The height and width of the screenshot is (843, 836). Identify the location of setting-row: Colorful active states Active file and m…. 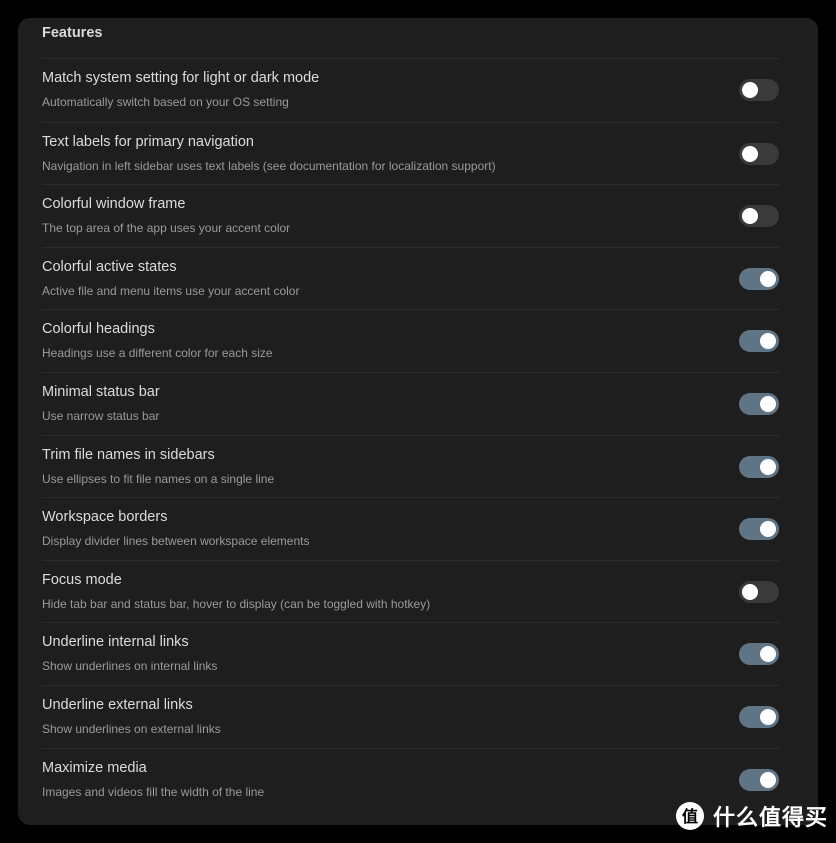
(410, 278).